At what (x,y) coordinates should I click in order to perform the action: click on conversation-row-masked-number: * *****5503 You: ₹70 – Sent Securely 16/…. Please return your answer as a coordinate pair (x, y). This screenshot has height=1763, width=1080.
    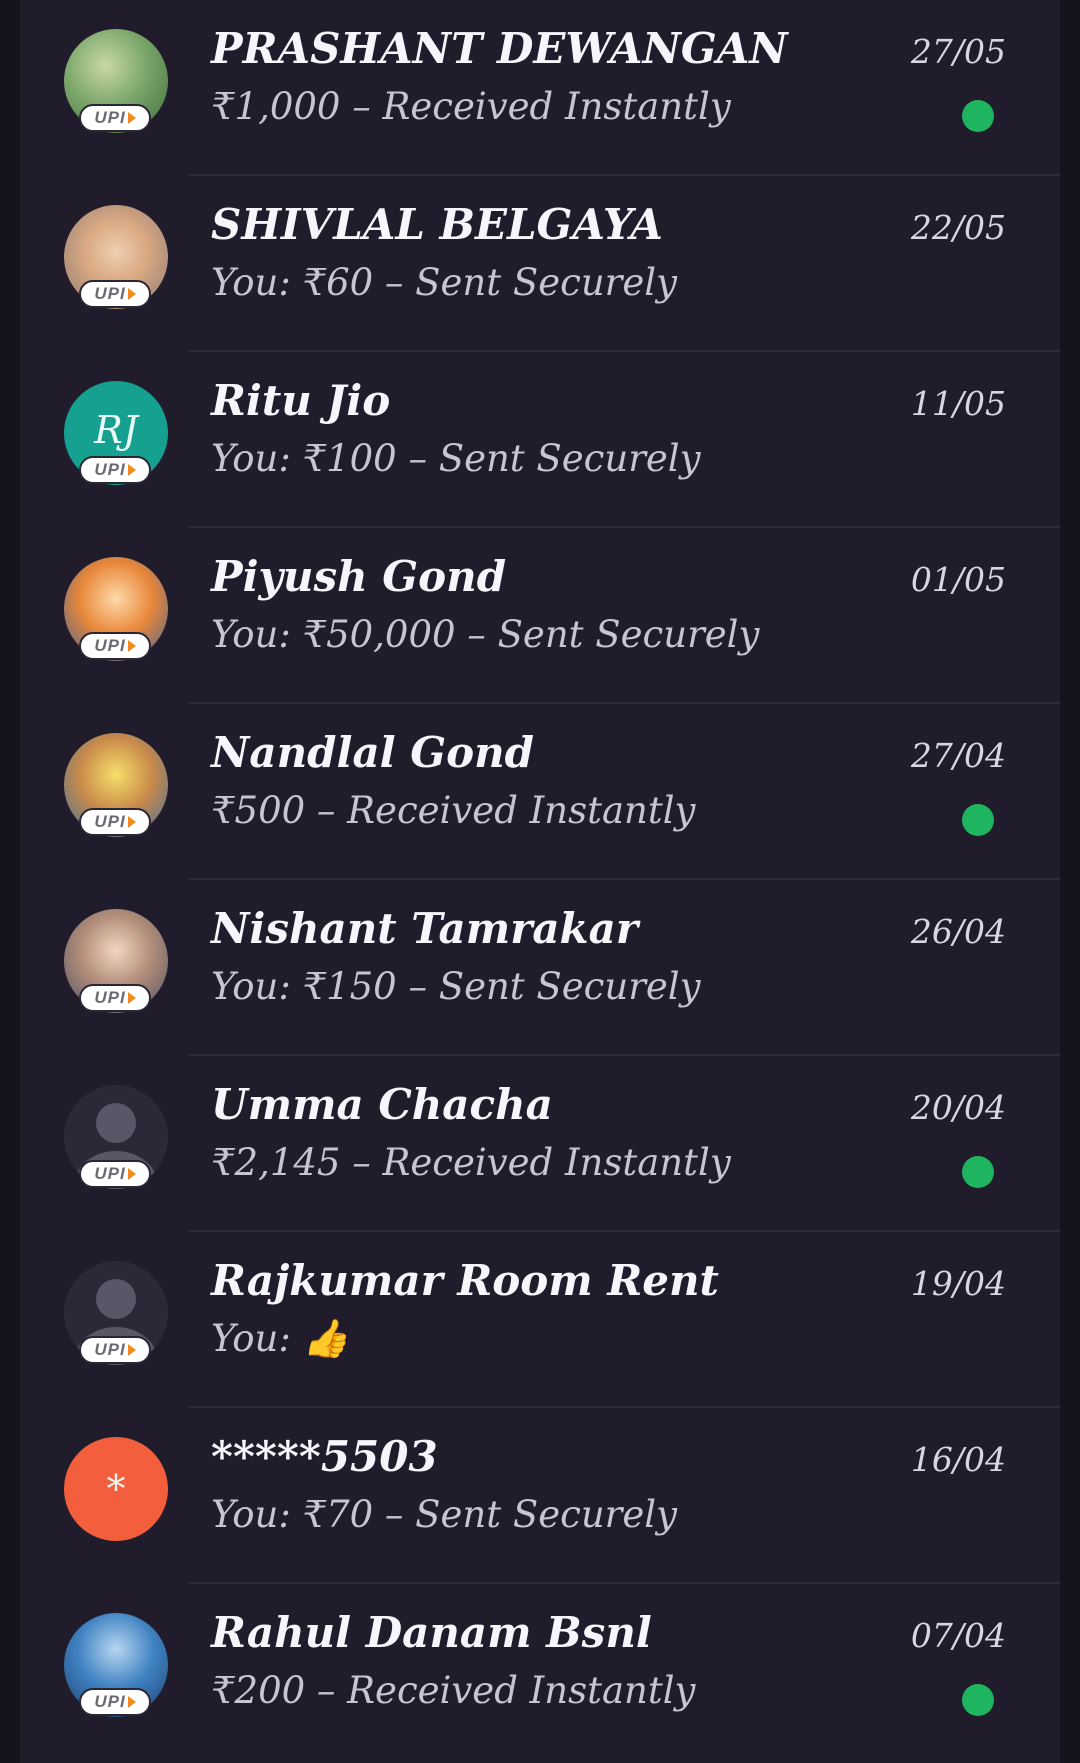
    Looking at the image, I should click on (540, 1496).